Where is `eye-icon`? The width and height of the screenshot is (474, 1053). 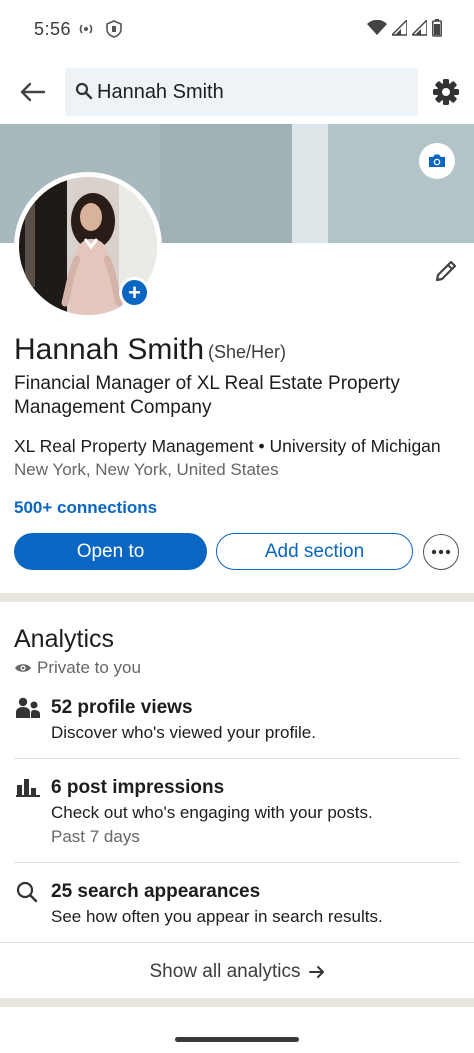 eye-icon is located at coordinates (23, 668).